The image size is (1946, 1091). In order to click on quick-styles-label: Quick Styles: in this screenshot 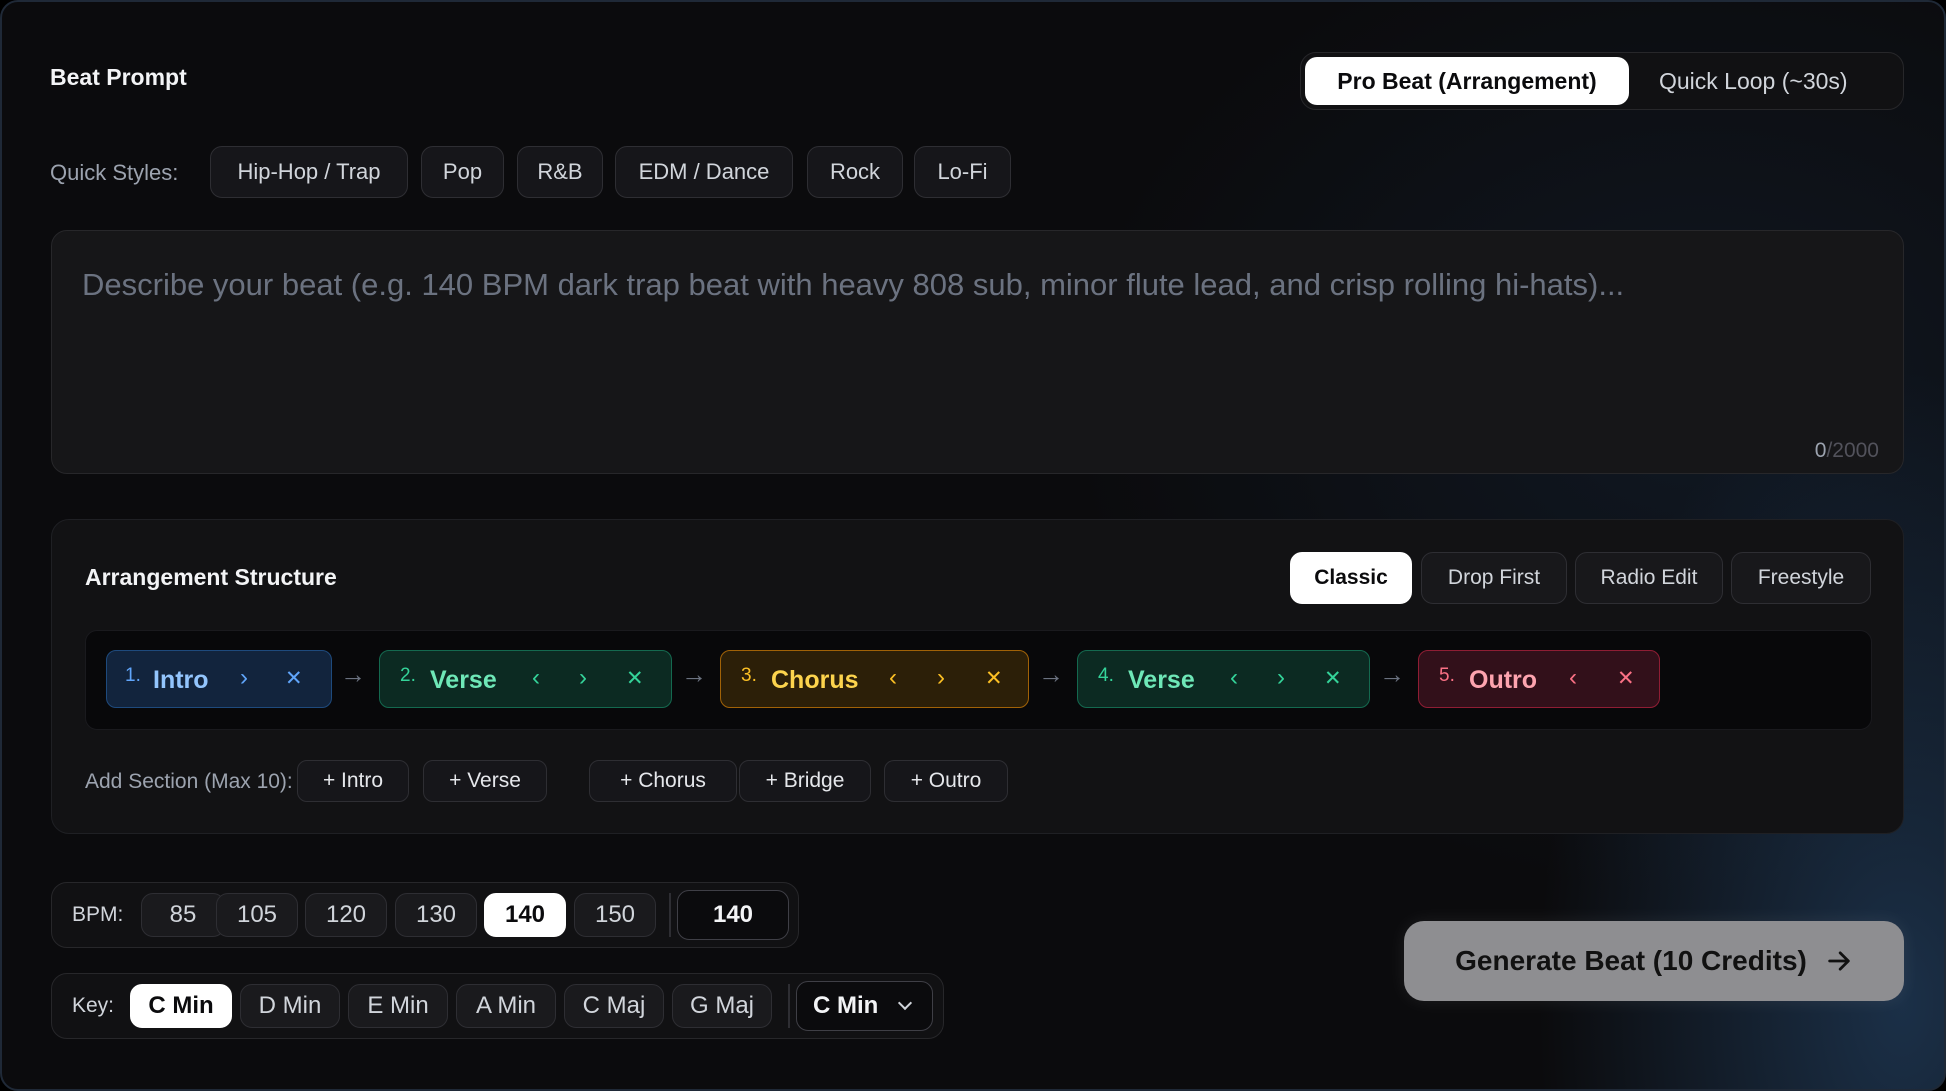, I will do `click(114, 172)`.